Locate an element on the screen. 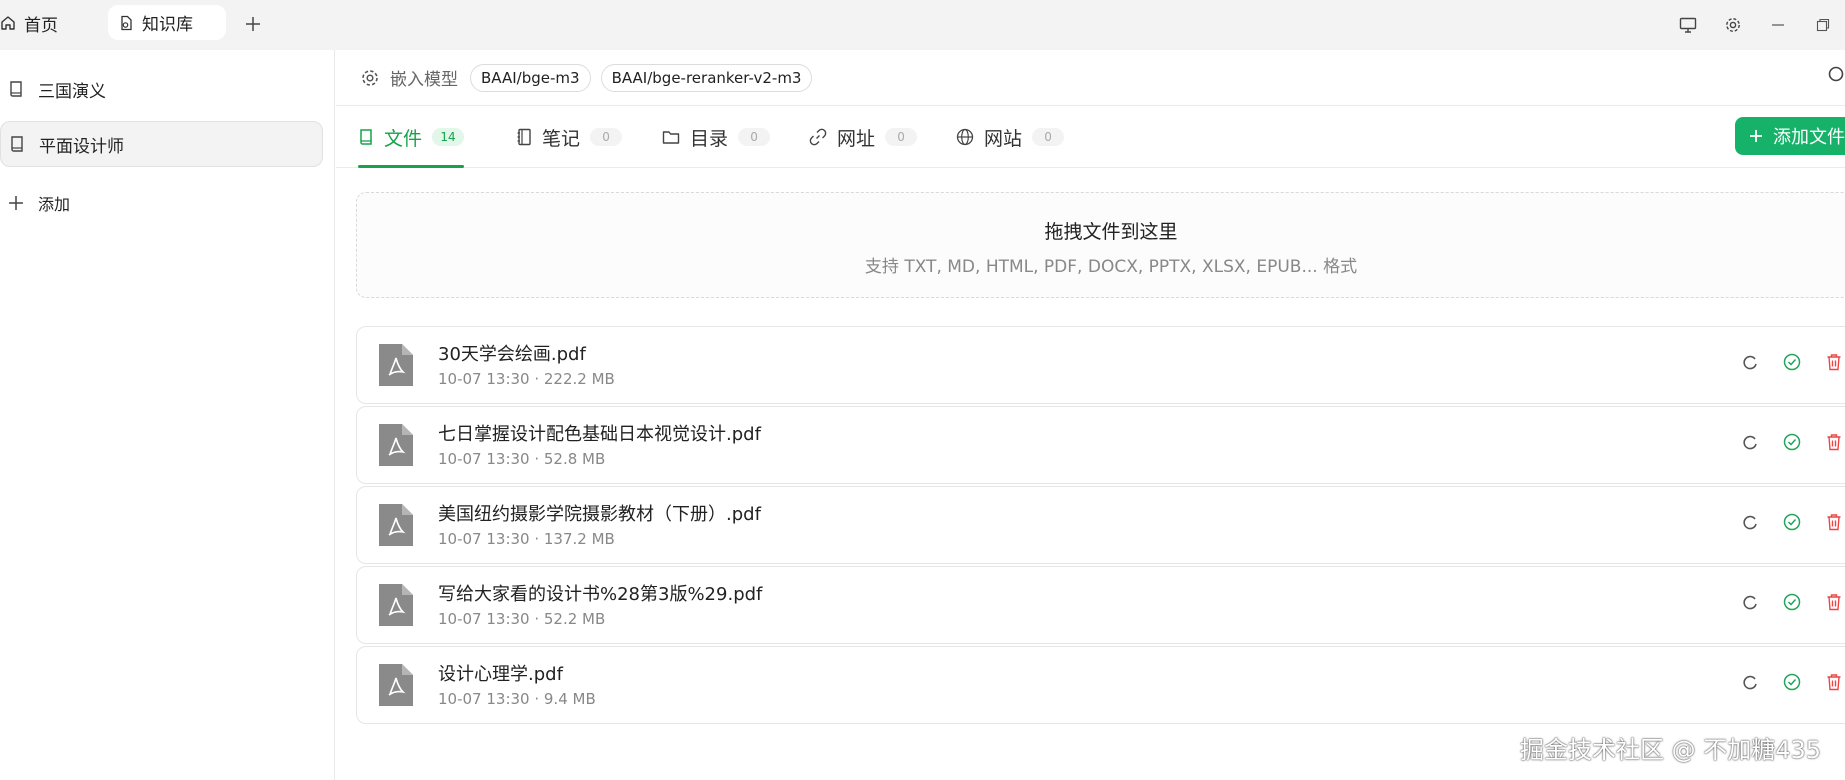 This screenshot has height=780, width=1845. reranker-model-chip: BAAI/bge-reranker-v2-m3 is located at coordinates (706, 77).